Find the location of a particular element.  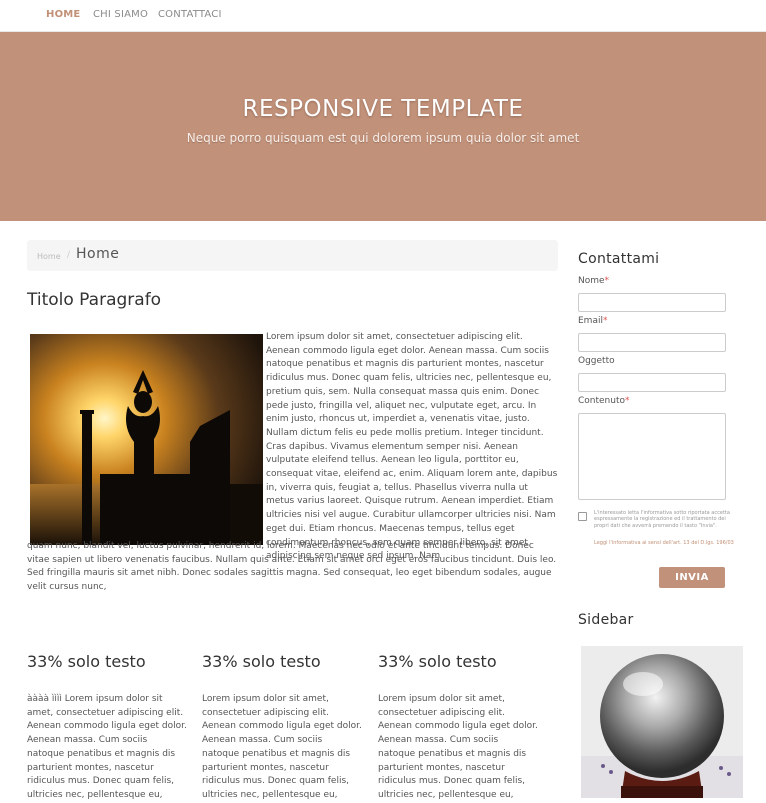

breadcrumb-current: Home is located at coordinates (98, 254).